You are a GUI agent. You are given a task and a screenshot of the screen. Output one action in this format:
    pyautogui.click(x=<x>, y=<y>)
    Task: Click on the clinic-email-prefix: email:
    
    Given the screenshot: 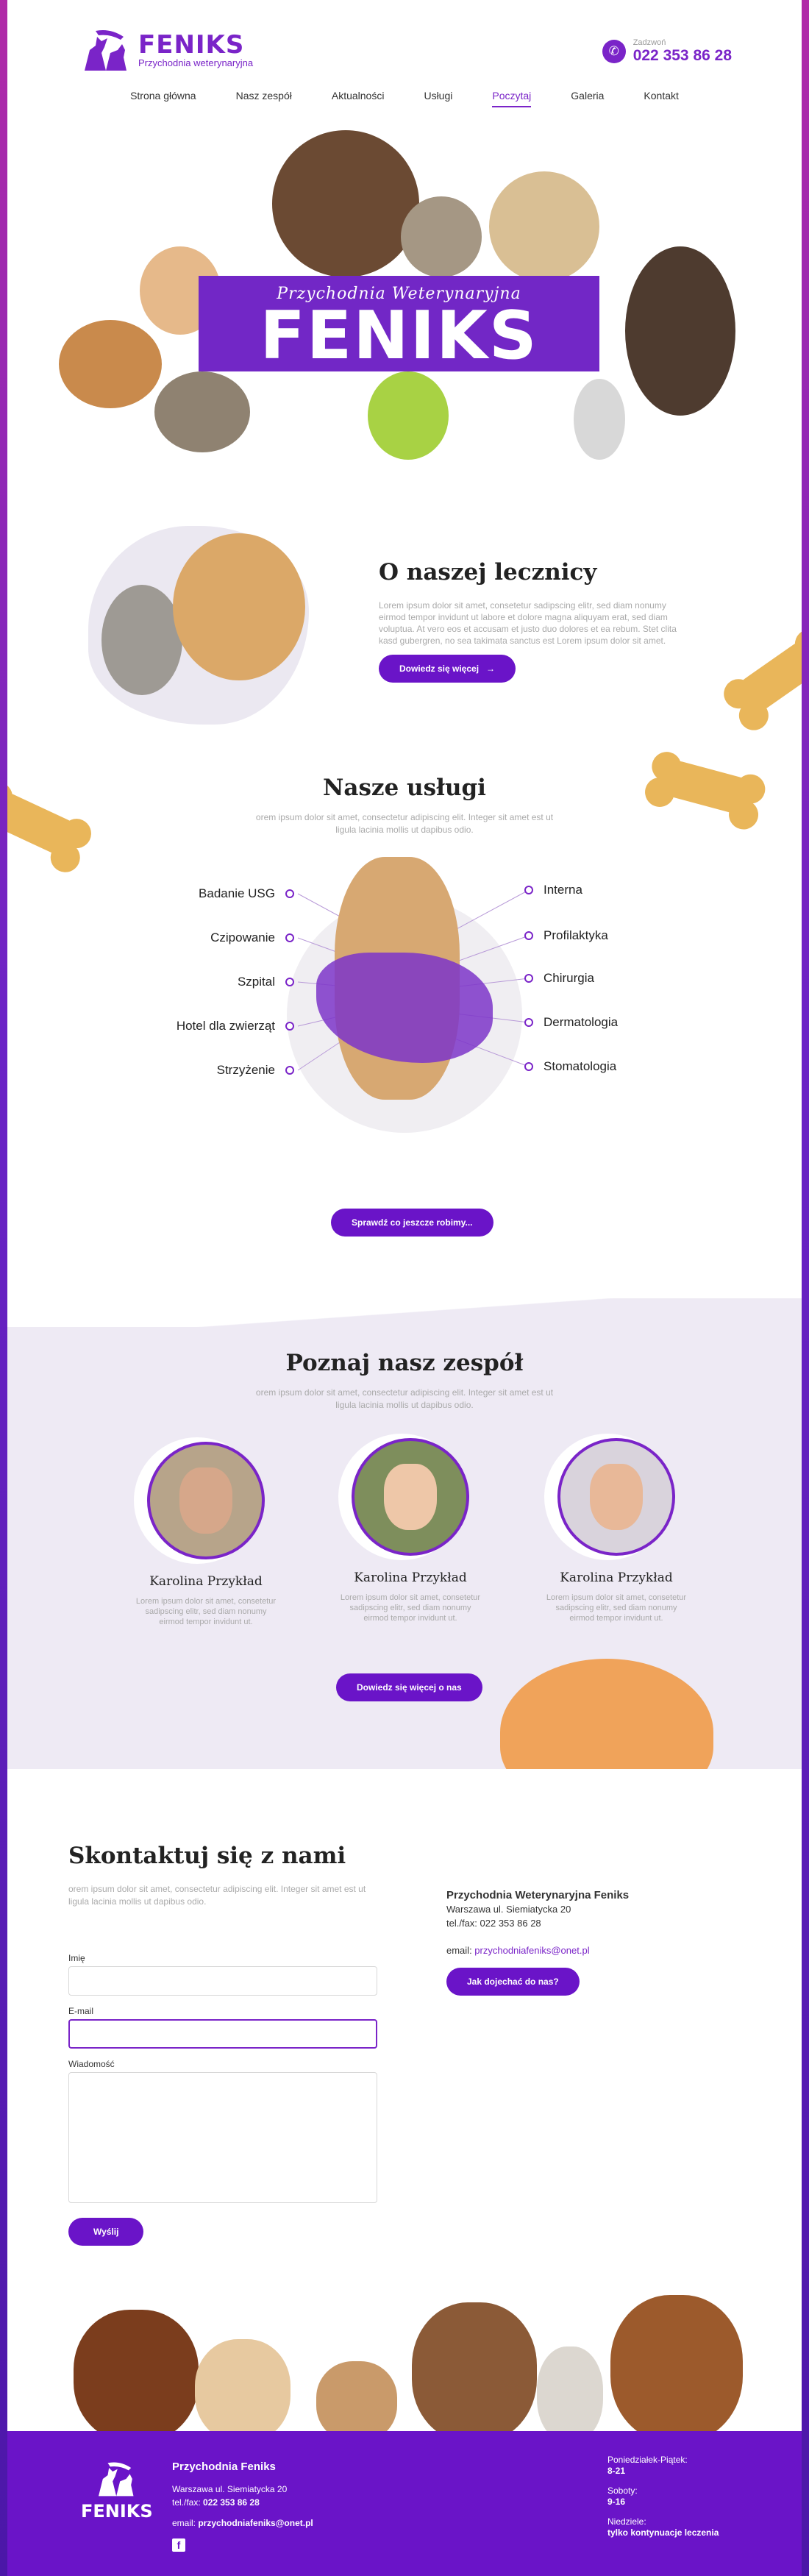 What is the action you would take?
    pyautogui.click(x=460, y=1950)
    